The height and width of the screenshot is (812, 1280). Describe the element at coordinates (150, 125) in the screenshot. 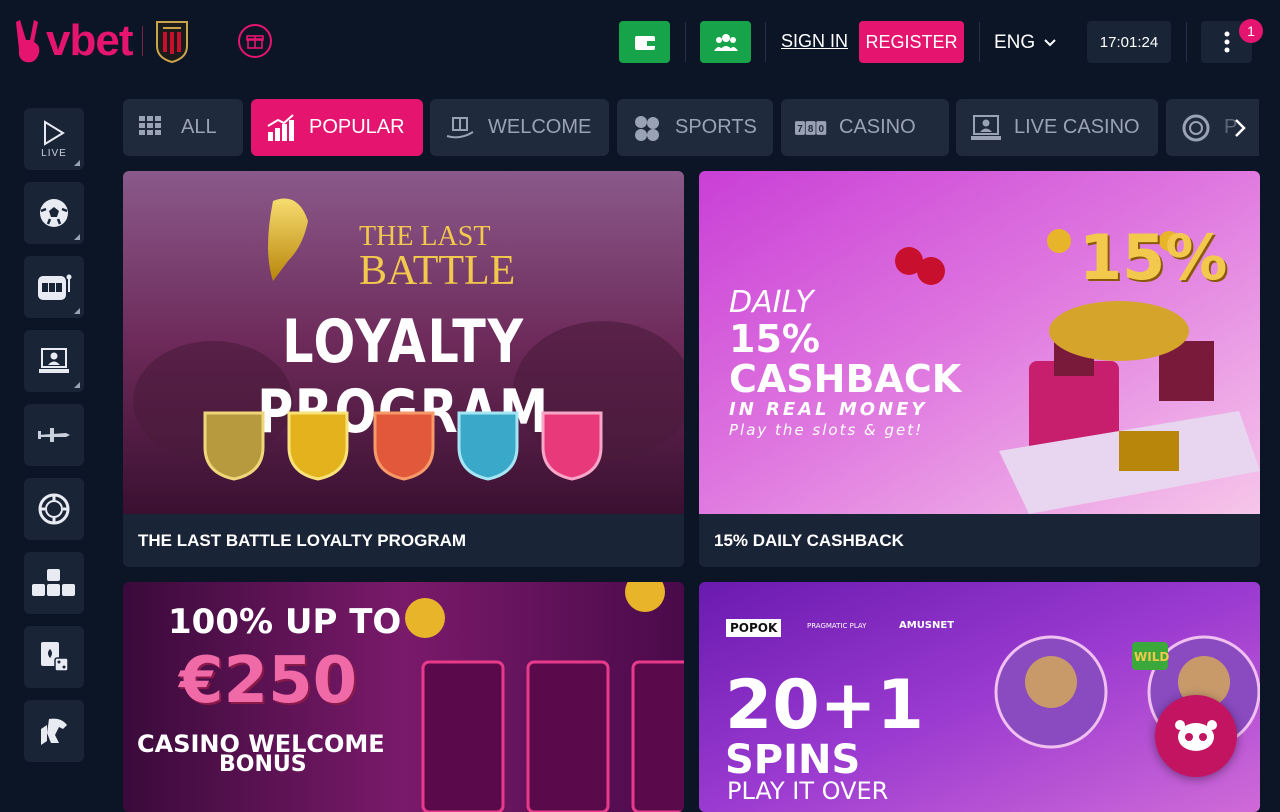

I see `grid-icon` at that location.